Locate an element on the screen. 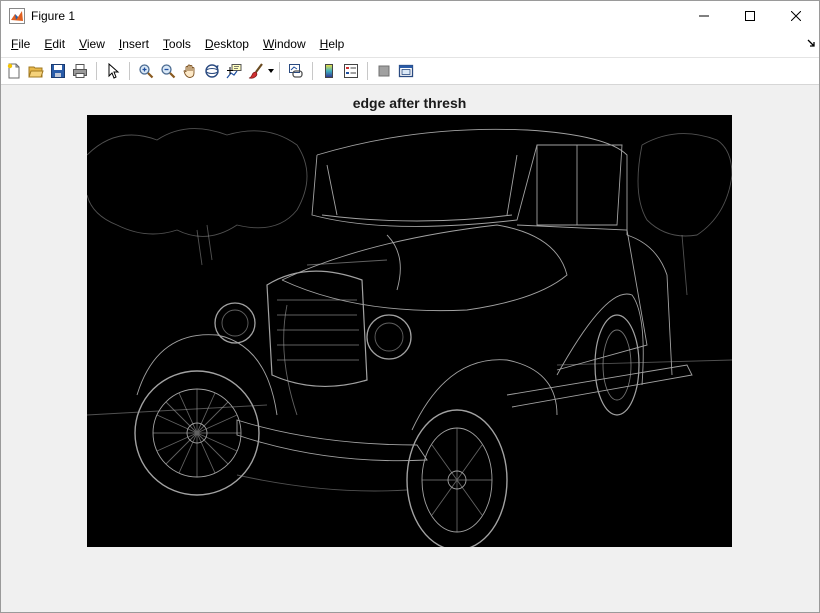 The height and width of the screenshot is (613, 820). save-icon is located at coordinates (58, 71).